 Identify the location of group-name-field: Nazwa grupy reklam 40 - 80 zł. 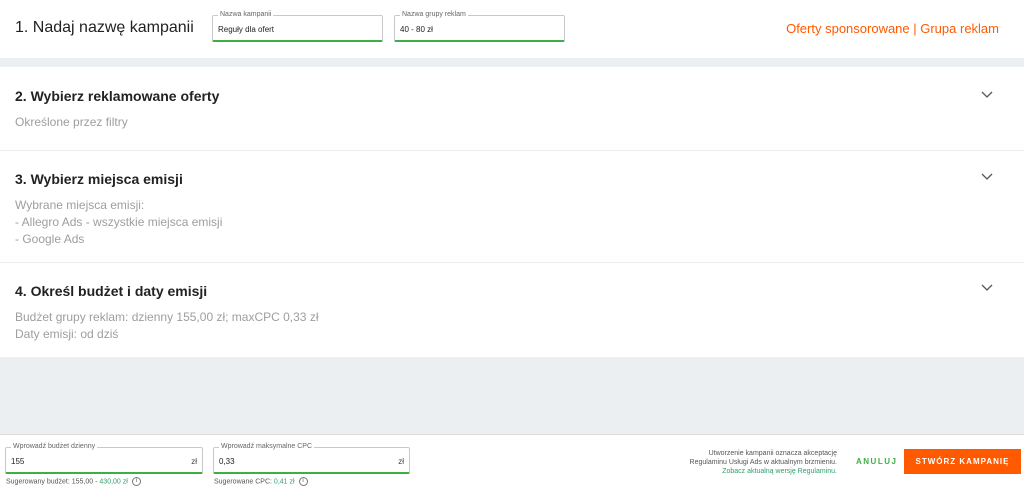
(479, 25).